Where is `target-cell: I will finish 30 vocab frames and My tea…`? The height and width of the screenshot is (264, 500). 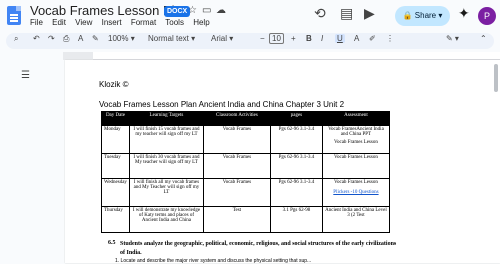
target-cell: I will finish 30 vocab frames and My tea… is located at coordinates (166, 166).